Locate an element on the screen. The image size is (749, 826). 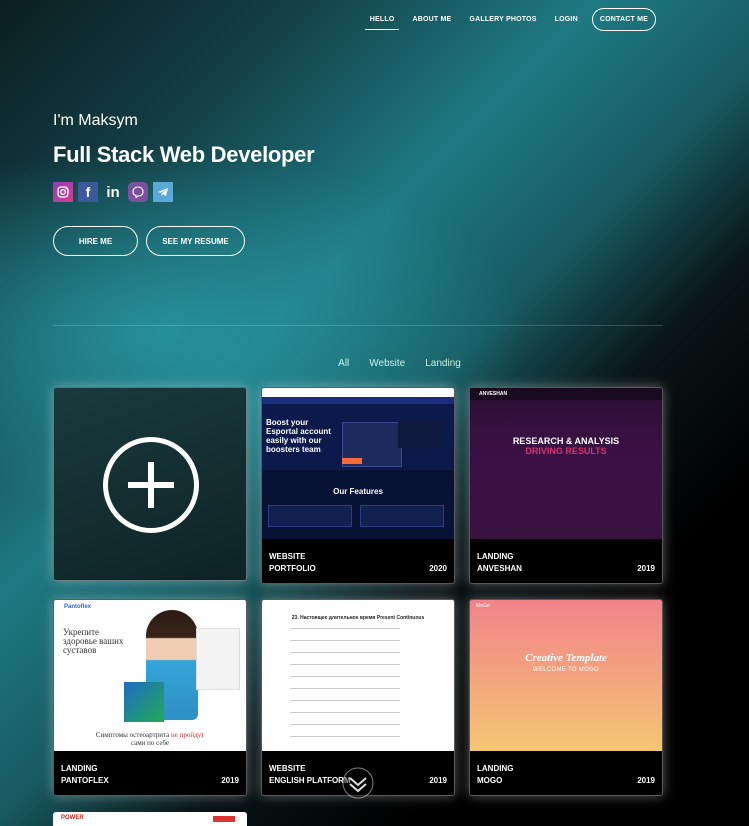
contact-me-button: CONTACT ME is located at coordinates (623, 19).